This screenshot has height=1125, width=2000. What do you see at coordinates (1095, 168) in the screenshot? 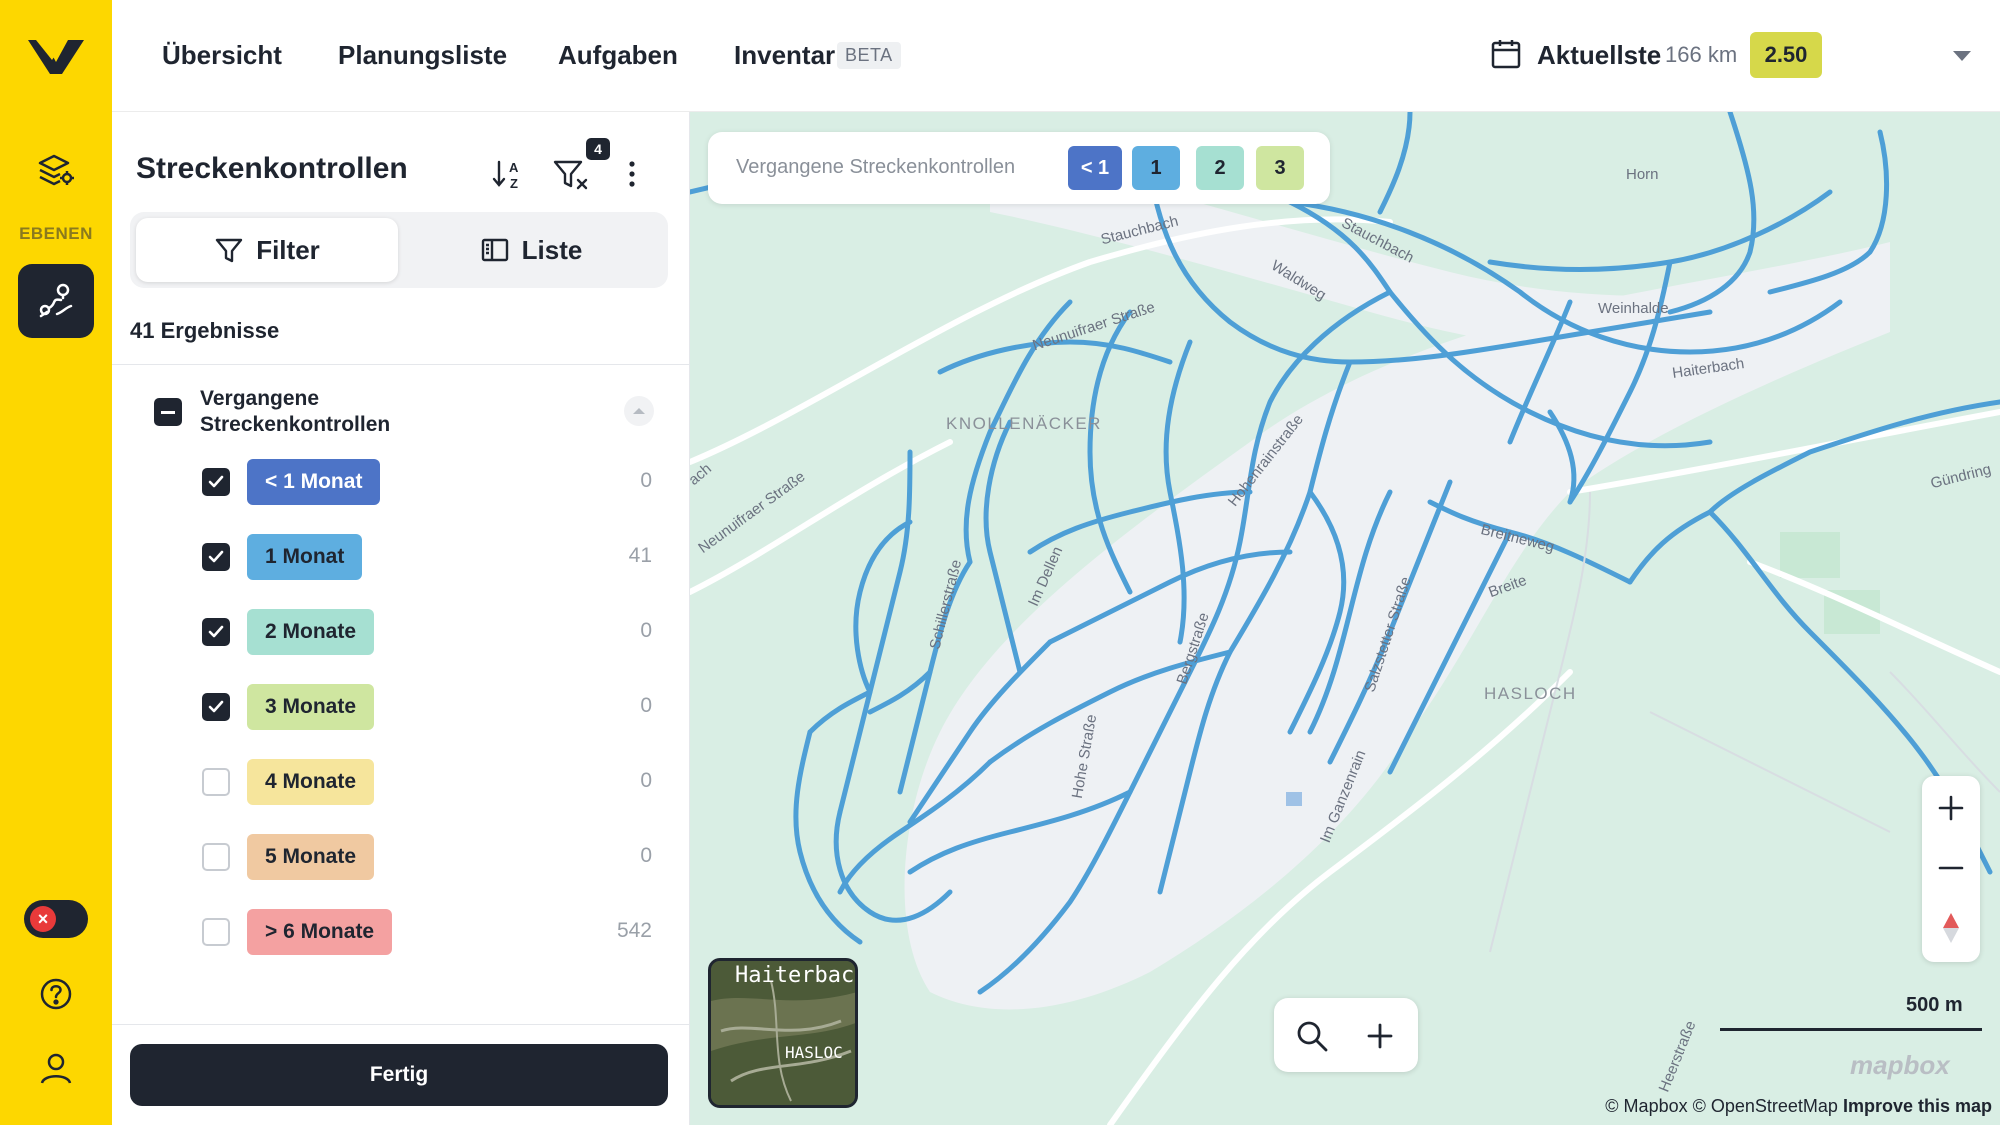
I see `legend-chip: < 1` at bounding box center [1095, 168].